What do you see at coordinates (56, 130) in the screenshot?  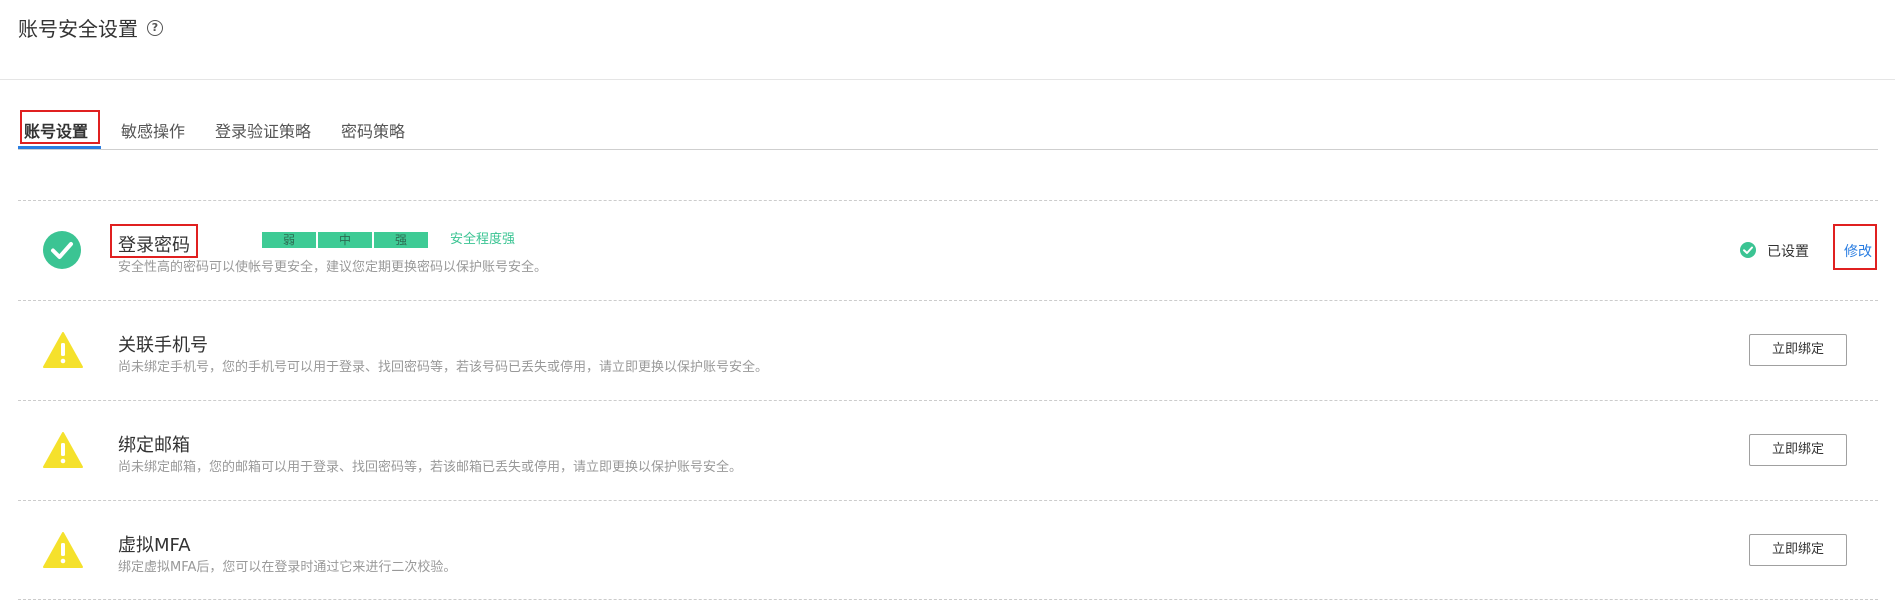 I see `tab-account-settings: 账号设置` at bounding box center [56, 130].